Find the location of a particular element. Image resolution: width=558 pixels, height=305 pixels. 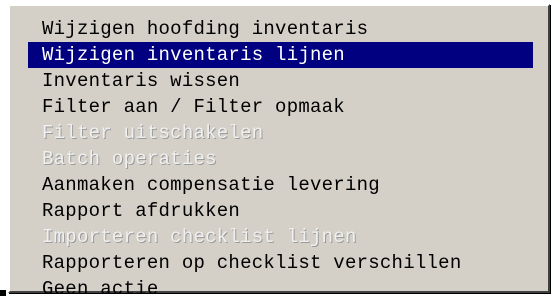

menu-item-wijzigen-inventaris-lijnen: Wijzigen inventaris lijnen is located at coordinates (280, 55).